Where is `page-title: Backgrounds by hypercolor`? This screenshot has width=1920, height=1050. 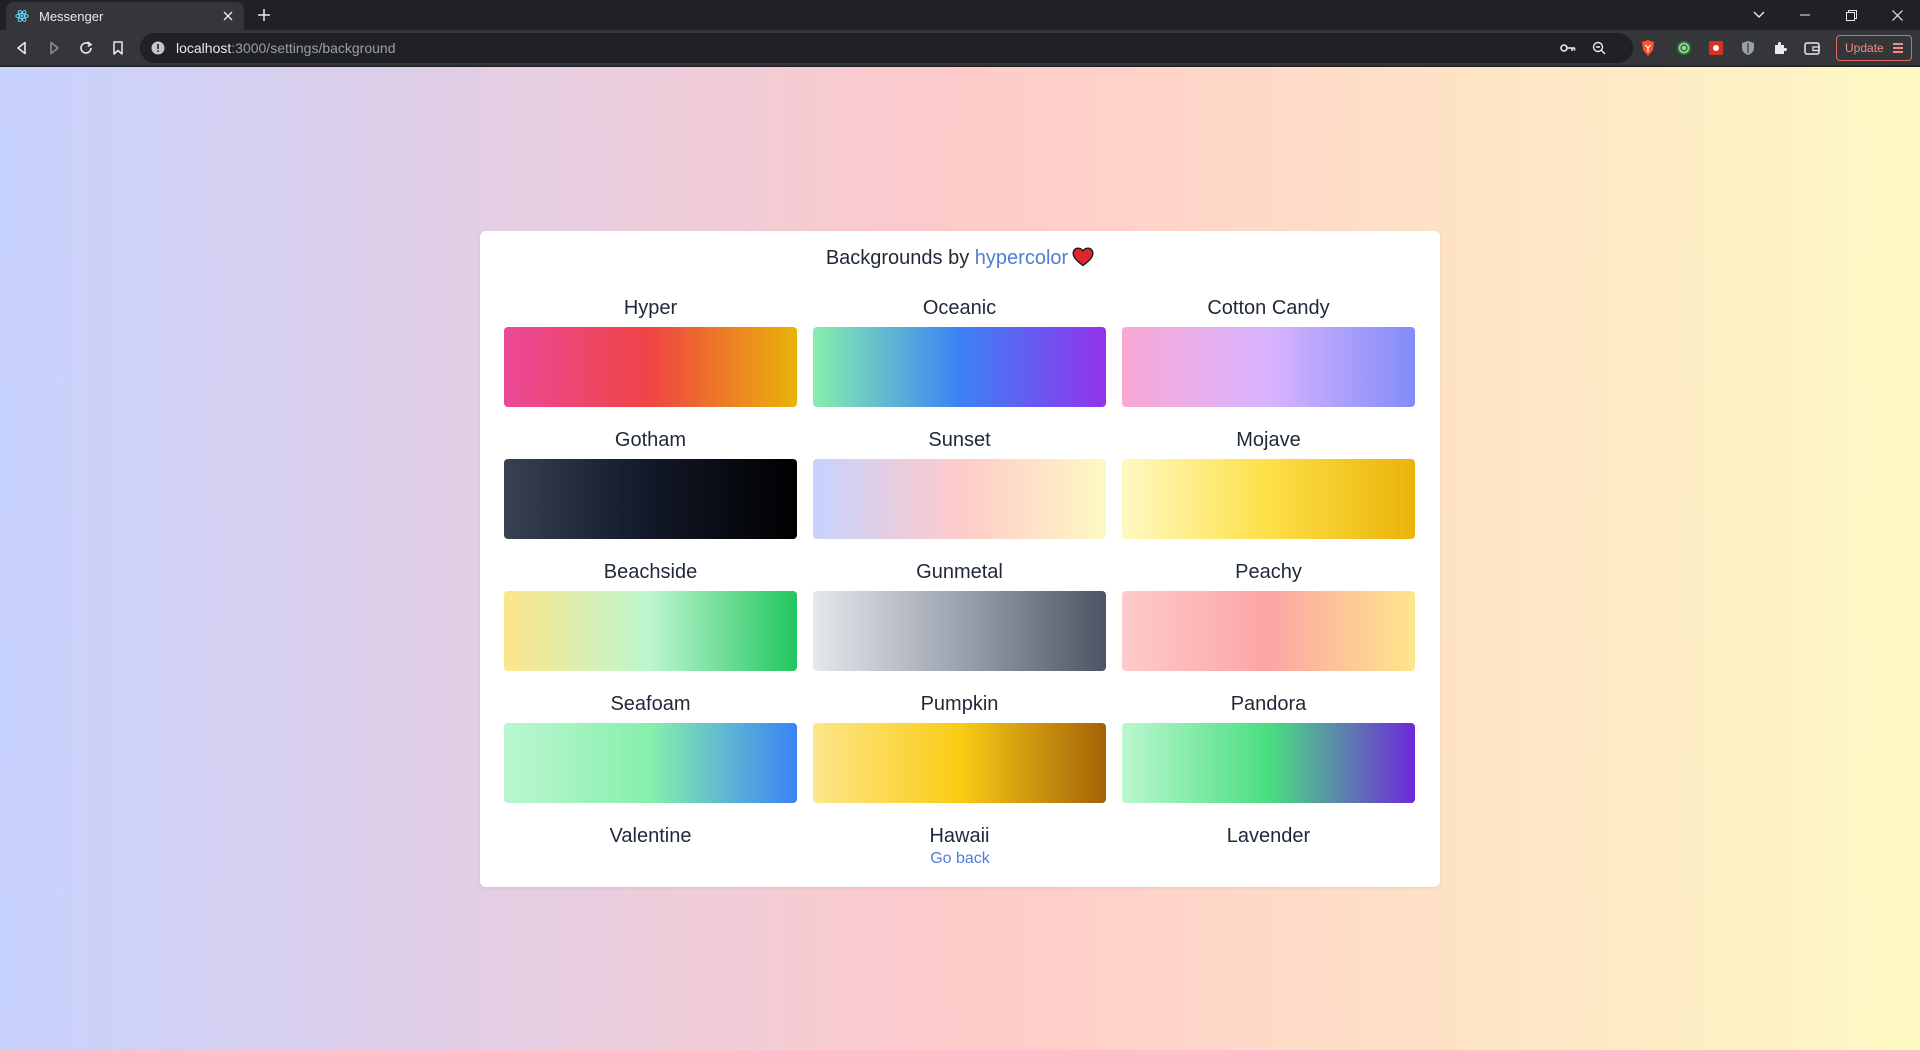 page-title: Backgrounds by hypercolor is located at coordinates (960, 260).